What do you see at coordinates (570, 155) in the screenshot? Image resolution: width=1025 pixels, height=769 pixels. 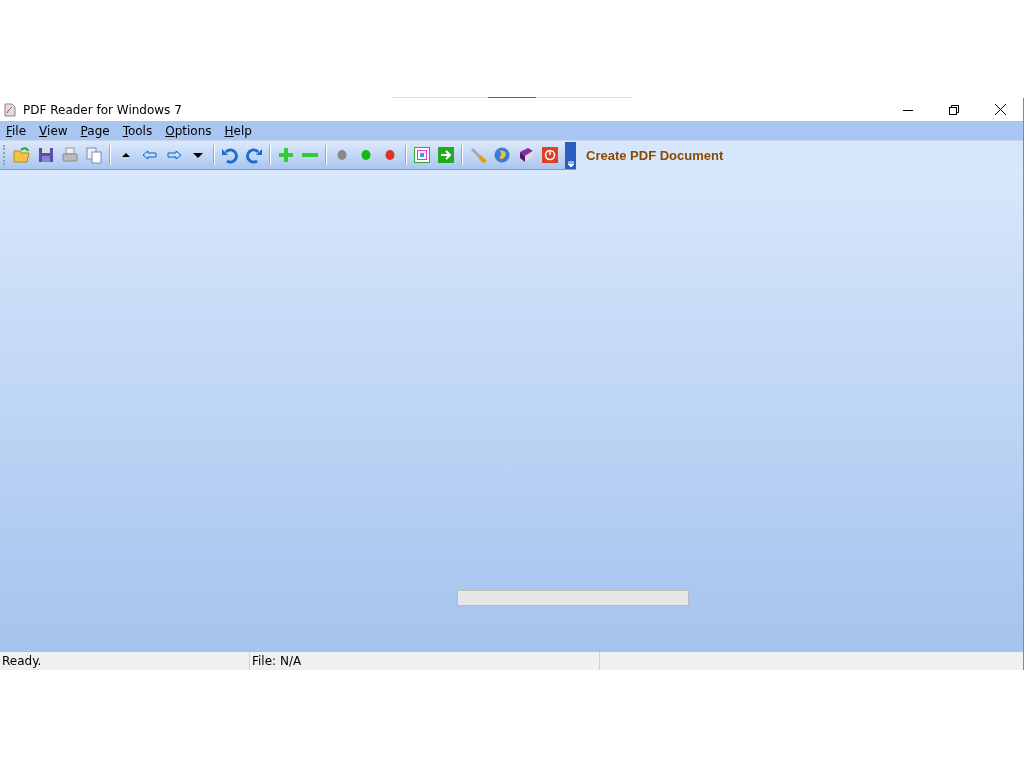 I see `toolbar-overflow-button` at bounding box center [570, 155].